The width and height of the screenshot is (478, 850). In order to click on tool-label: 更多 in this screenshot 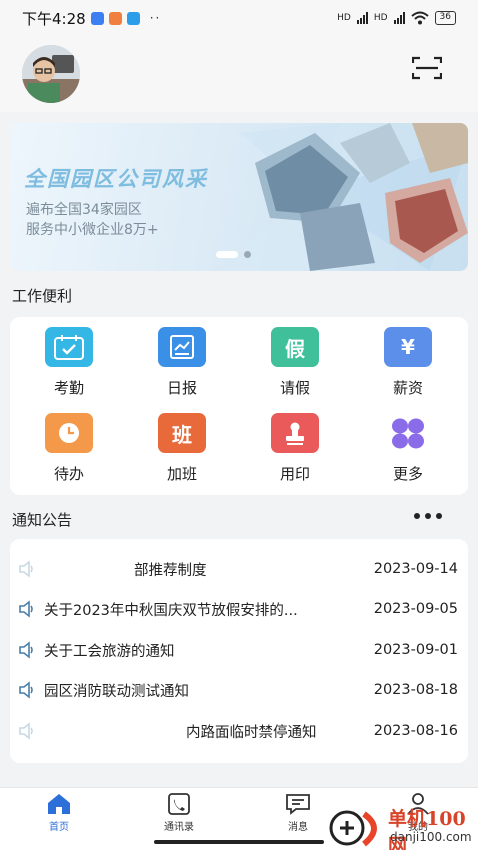, I will do `click(407, 474)`.